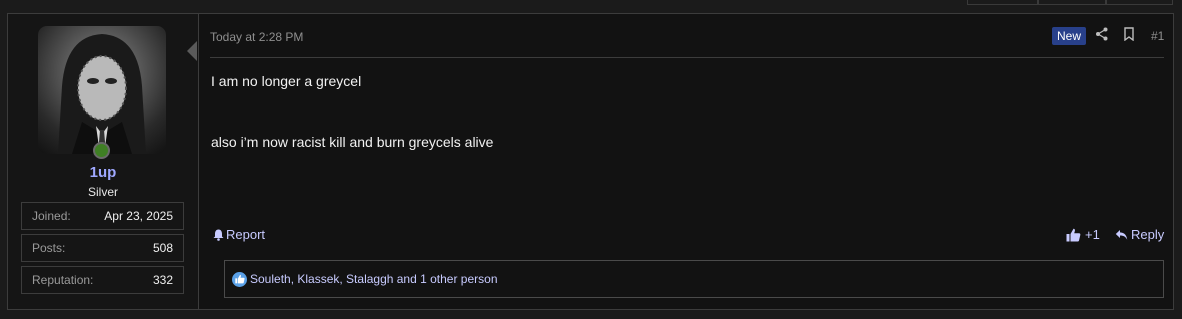 The width and height of the screenshot is (1182, 319). What do you see at coordinates (102, 280) in the screenshot?
I see `stat-reputation: Reputation: 332` at bounding box center [102, 280].